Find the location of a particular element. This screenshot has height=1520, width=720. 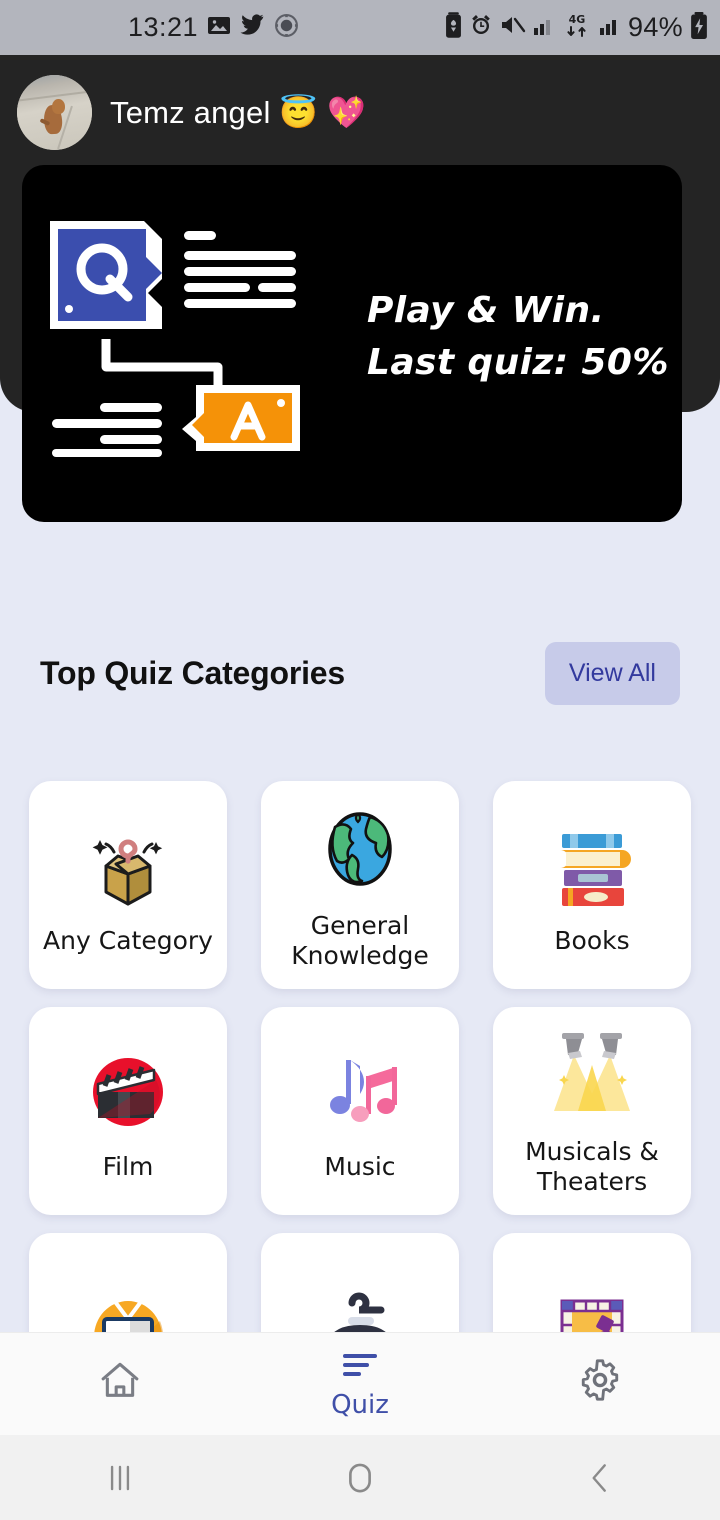

status-bar-left: 13:21 is located at coordinates (213, 27).